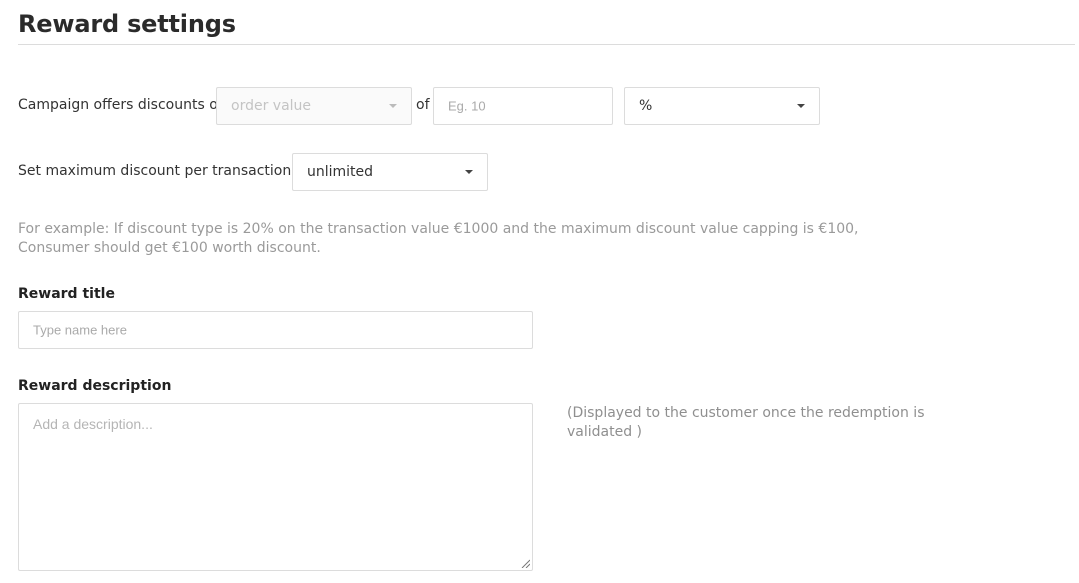  I want to click on discount-basis-value: order value, so click(271, 106).